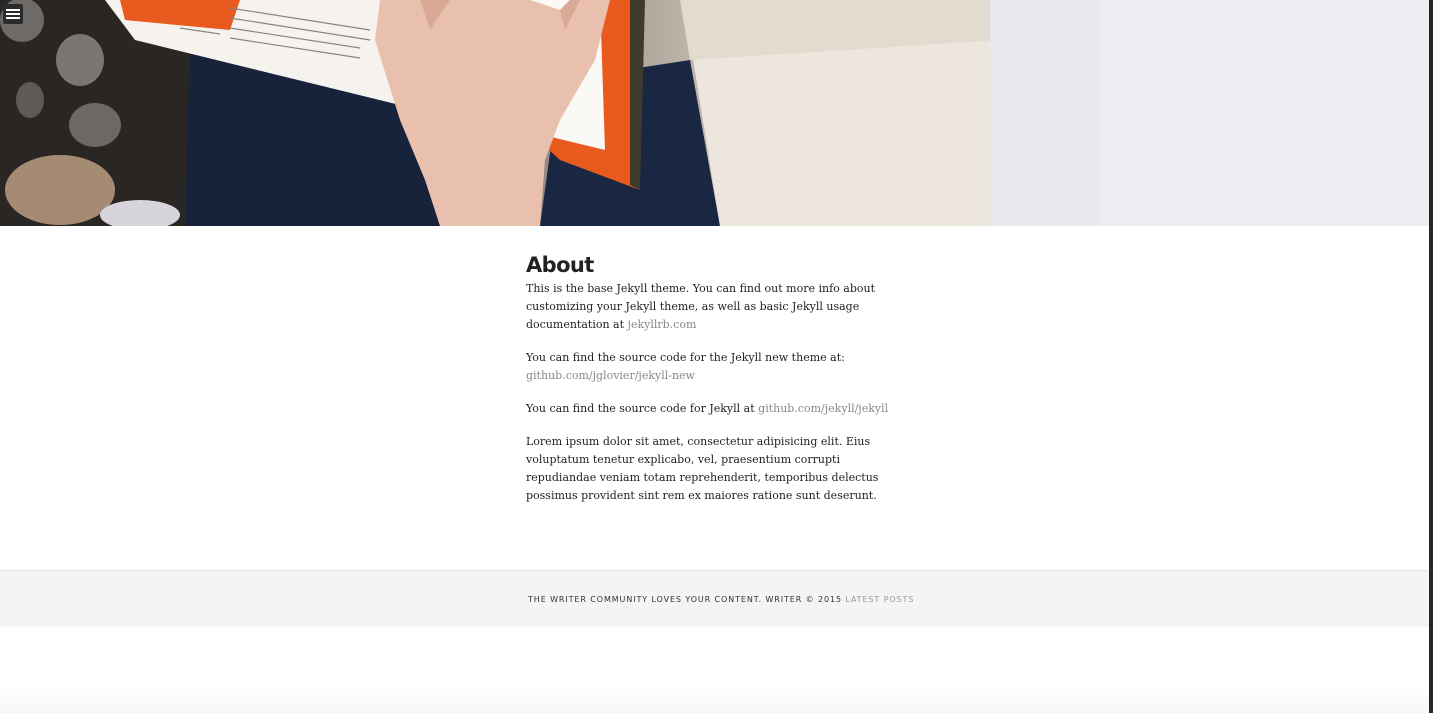 The height and width of the screenshot is (713, 1433). I want to click on jekyll-github-link: github.com/jekyll/jekyll, so click(823, 408).